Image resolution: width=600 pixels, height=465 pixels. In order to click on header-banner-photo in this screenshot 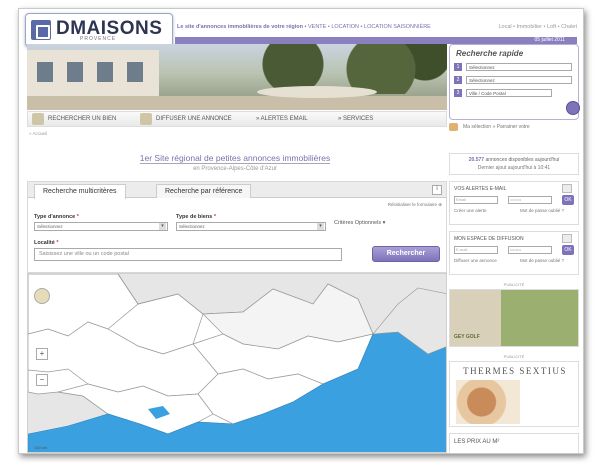, I will do `click(237, 77)`.